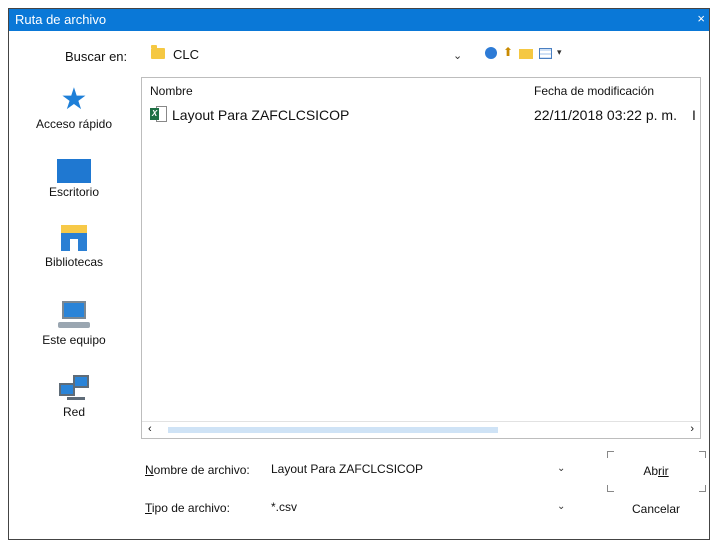  Describe the element at coordinates (61, 19) in the screenshot. I see `window-title: Ruta de archivo` at that location.